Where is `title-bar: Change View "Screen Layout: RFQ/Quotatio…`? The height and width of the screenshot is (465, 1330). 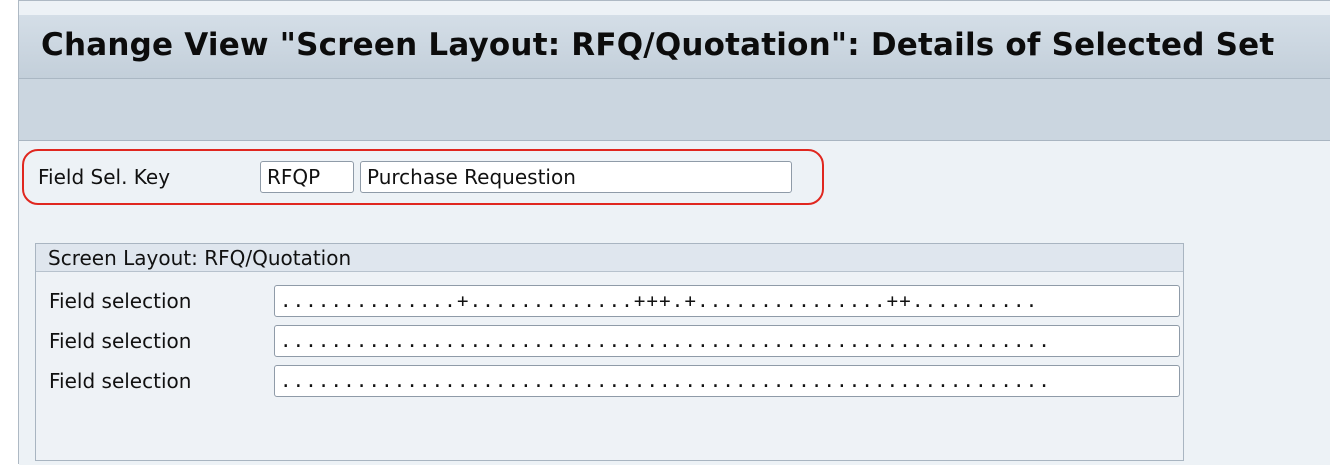 title-bar: Change View "Screen Layout: RFQ/Quotatio… is located at coordinates (674, 47).